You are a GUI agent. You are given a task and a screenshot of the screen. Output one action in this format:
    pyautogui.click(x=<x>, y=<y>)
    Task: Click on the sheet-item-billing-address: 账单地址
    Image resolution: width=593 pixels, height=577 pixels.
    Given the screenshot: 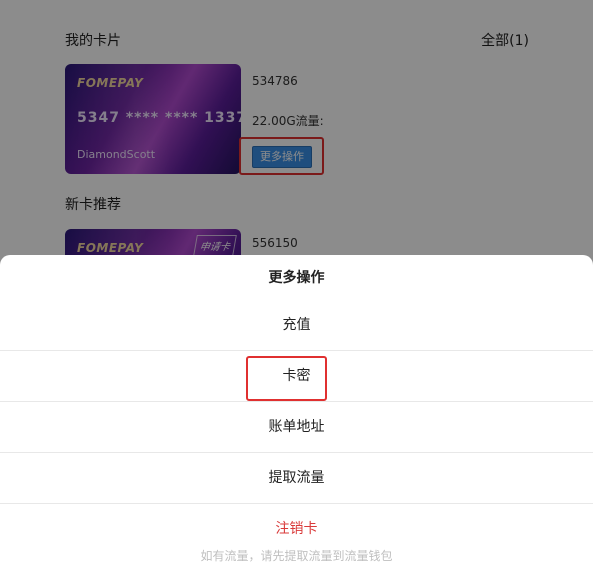 What is the action you would take?
    pyautogui.click(x=296, y=427)
    